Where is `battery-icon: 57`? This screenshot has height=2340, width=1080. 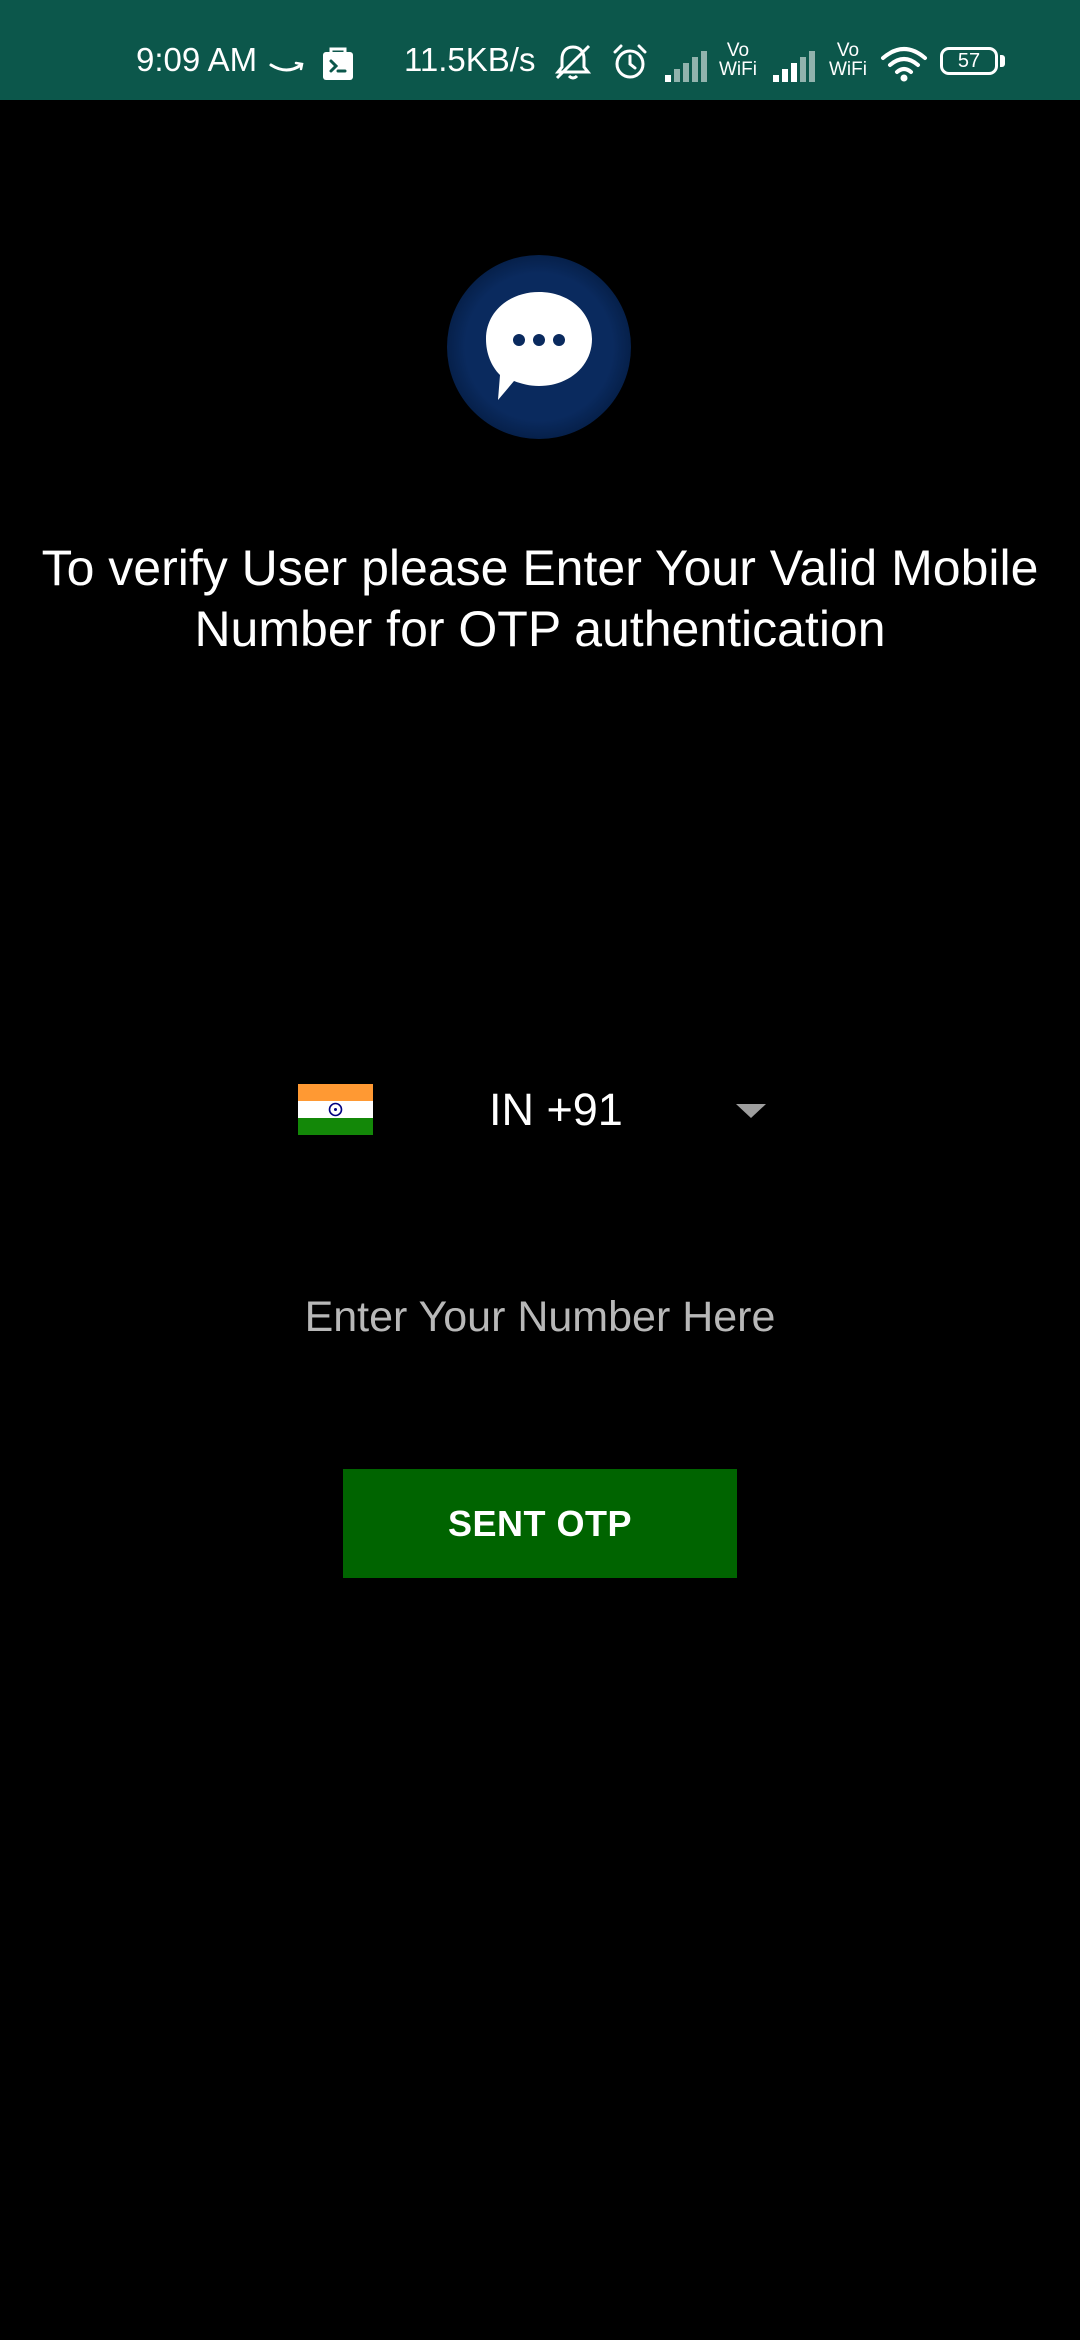
battery-icon: 57 is located at coordinates (969, 61).